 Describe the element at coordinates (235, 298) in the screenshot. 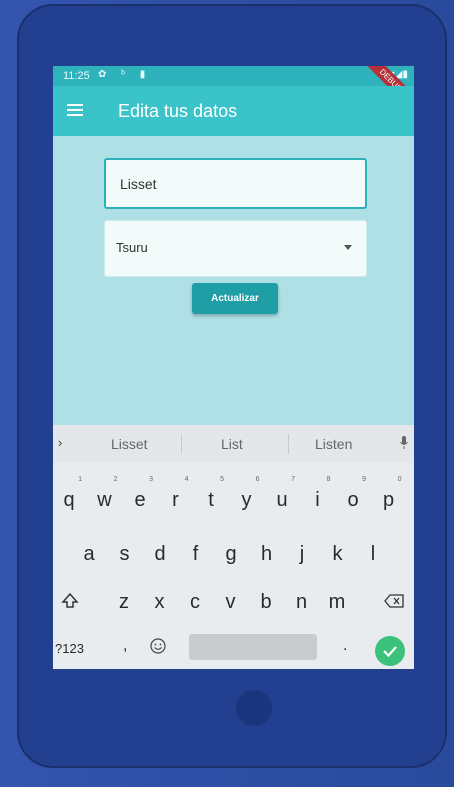

I see `update-button: Actualizar` at that location.